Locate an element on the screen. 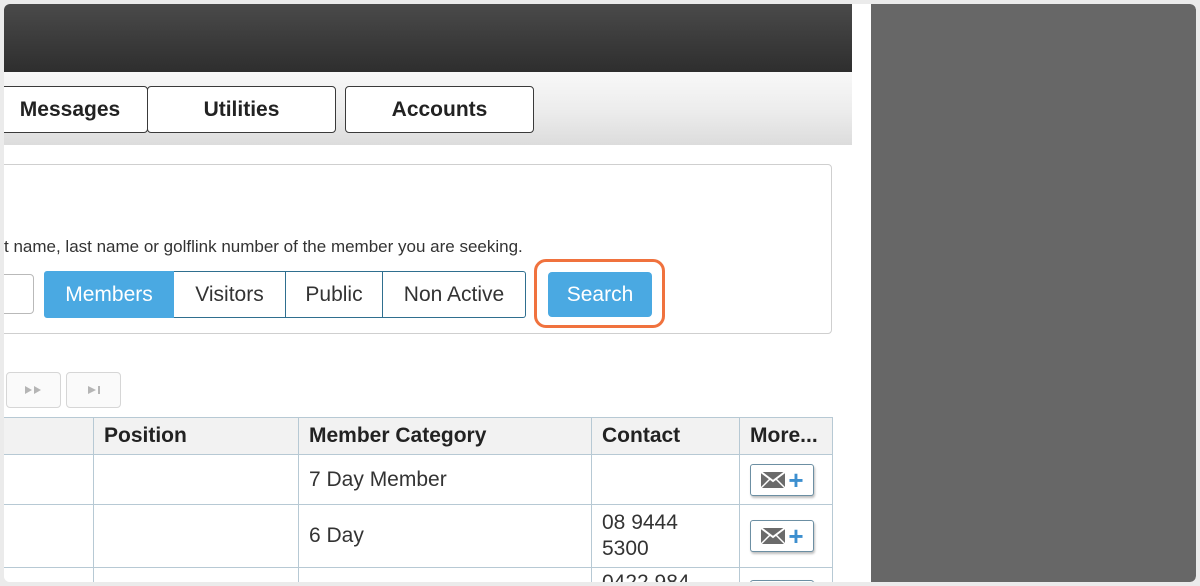 The image size is (1200, 586). skip-to-end-icon is located at coordinates (93, 390).